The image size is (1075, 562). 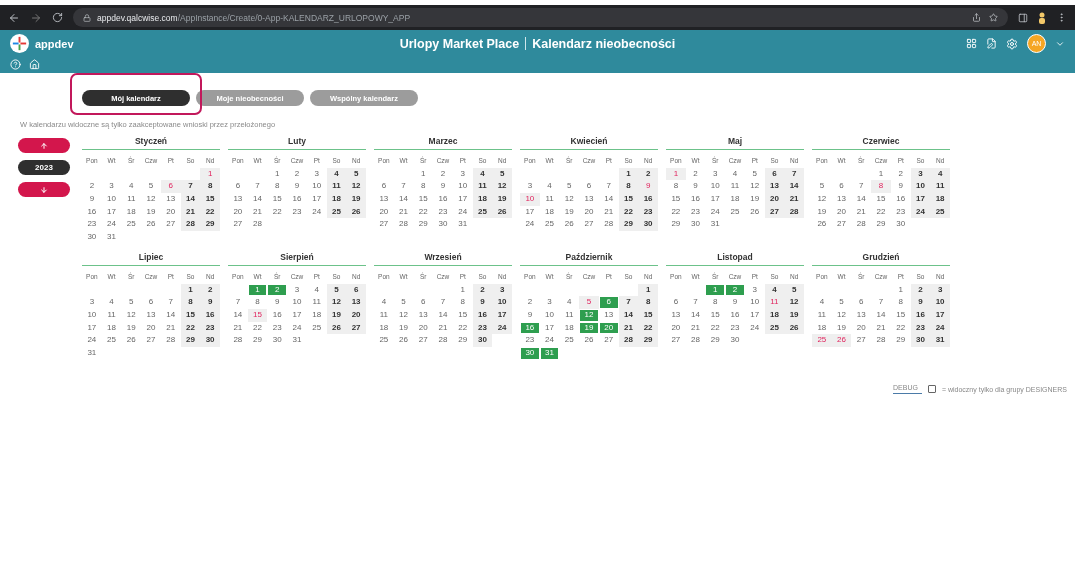 I want to click on day-cell: 19, so click(x=403, y=328).